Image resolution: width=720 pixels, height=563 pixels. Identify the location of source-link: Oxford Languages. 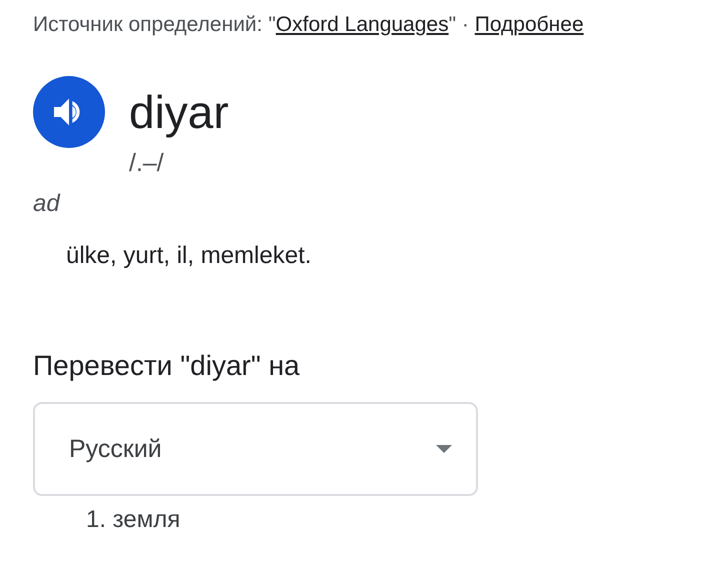
(362, 25).